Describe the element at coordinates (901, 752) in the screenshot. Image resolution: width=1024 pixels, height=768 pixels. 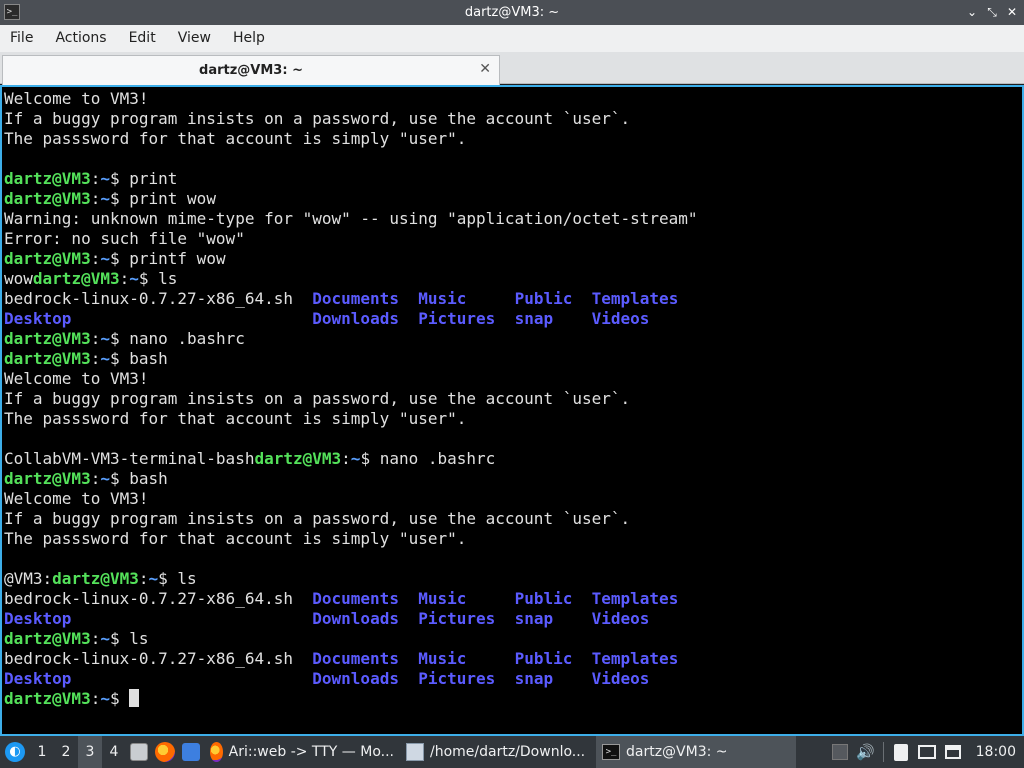
I see `clipboard-button` at that location.